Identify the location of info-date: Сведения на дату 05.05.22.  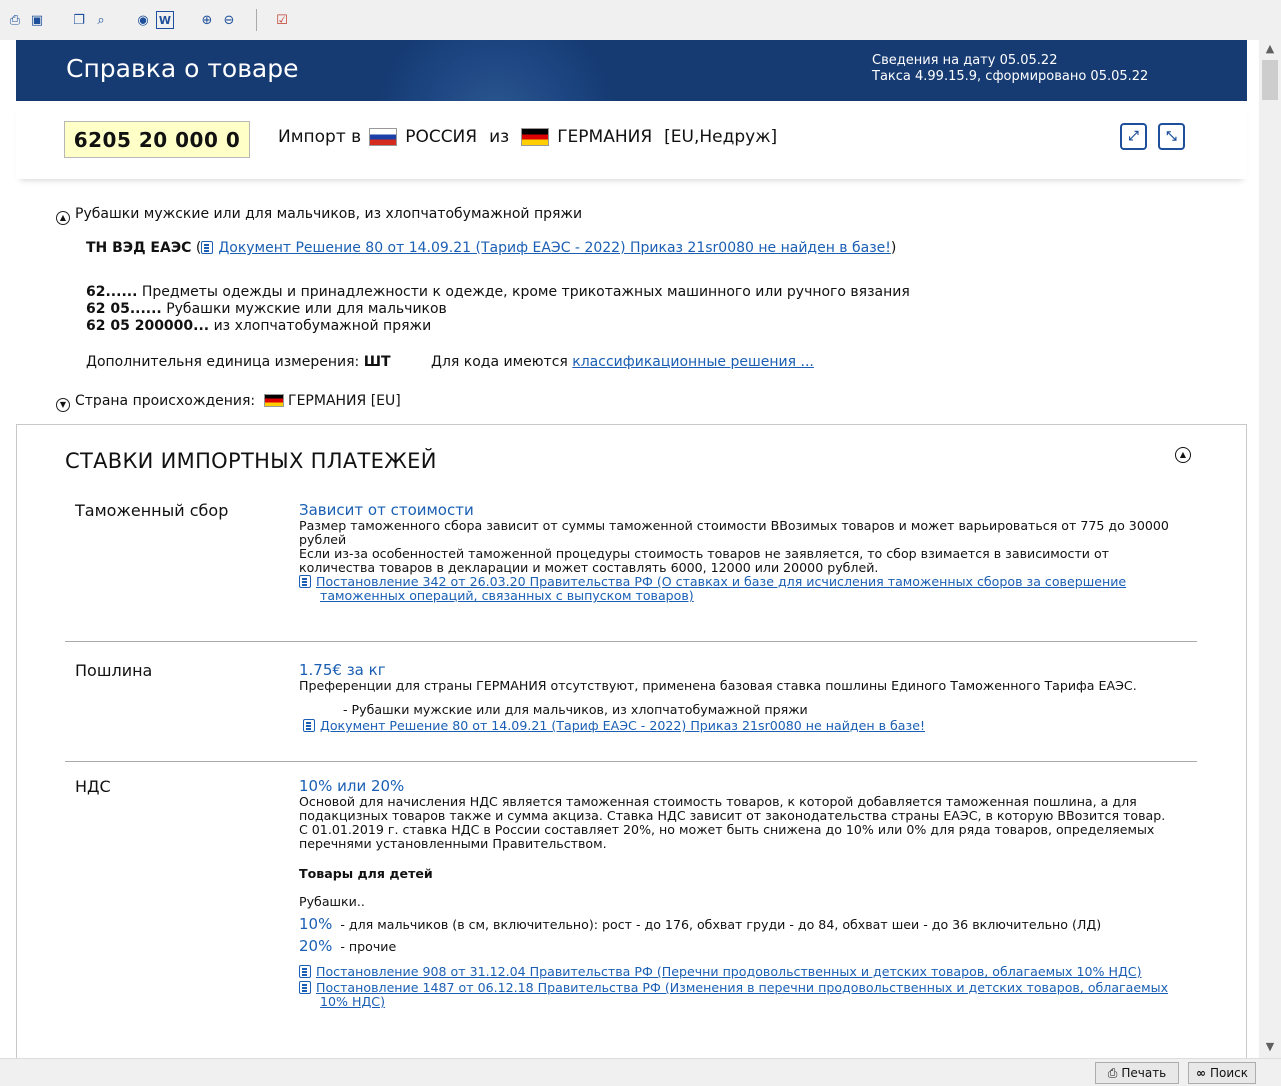
(965, 60).